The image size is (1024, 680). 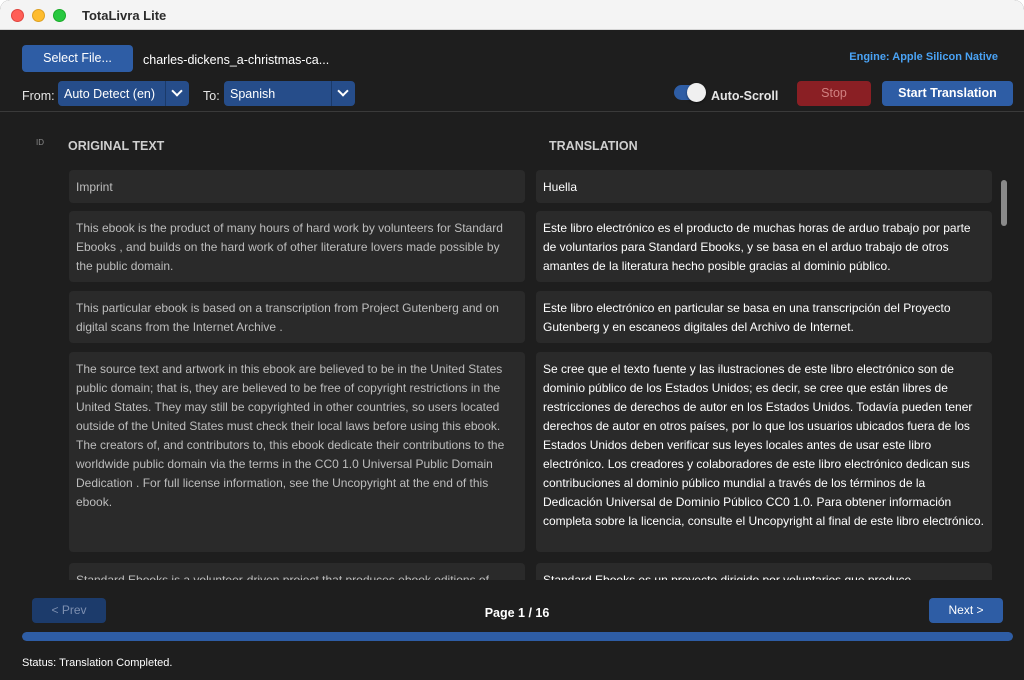 I want to click on toolbar-divider, so click(x=512, y=111).